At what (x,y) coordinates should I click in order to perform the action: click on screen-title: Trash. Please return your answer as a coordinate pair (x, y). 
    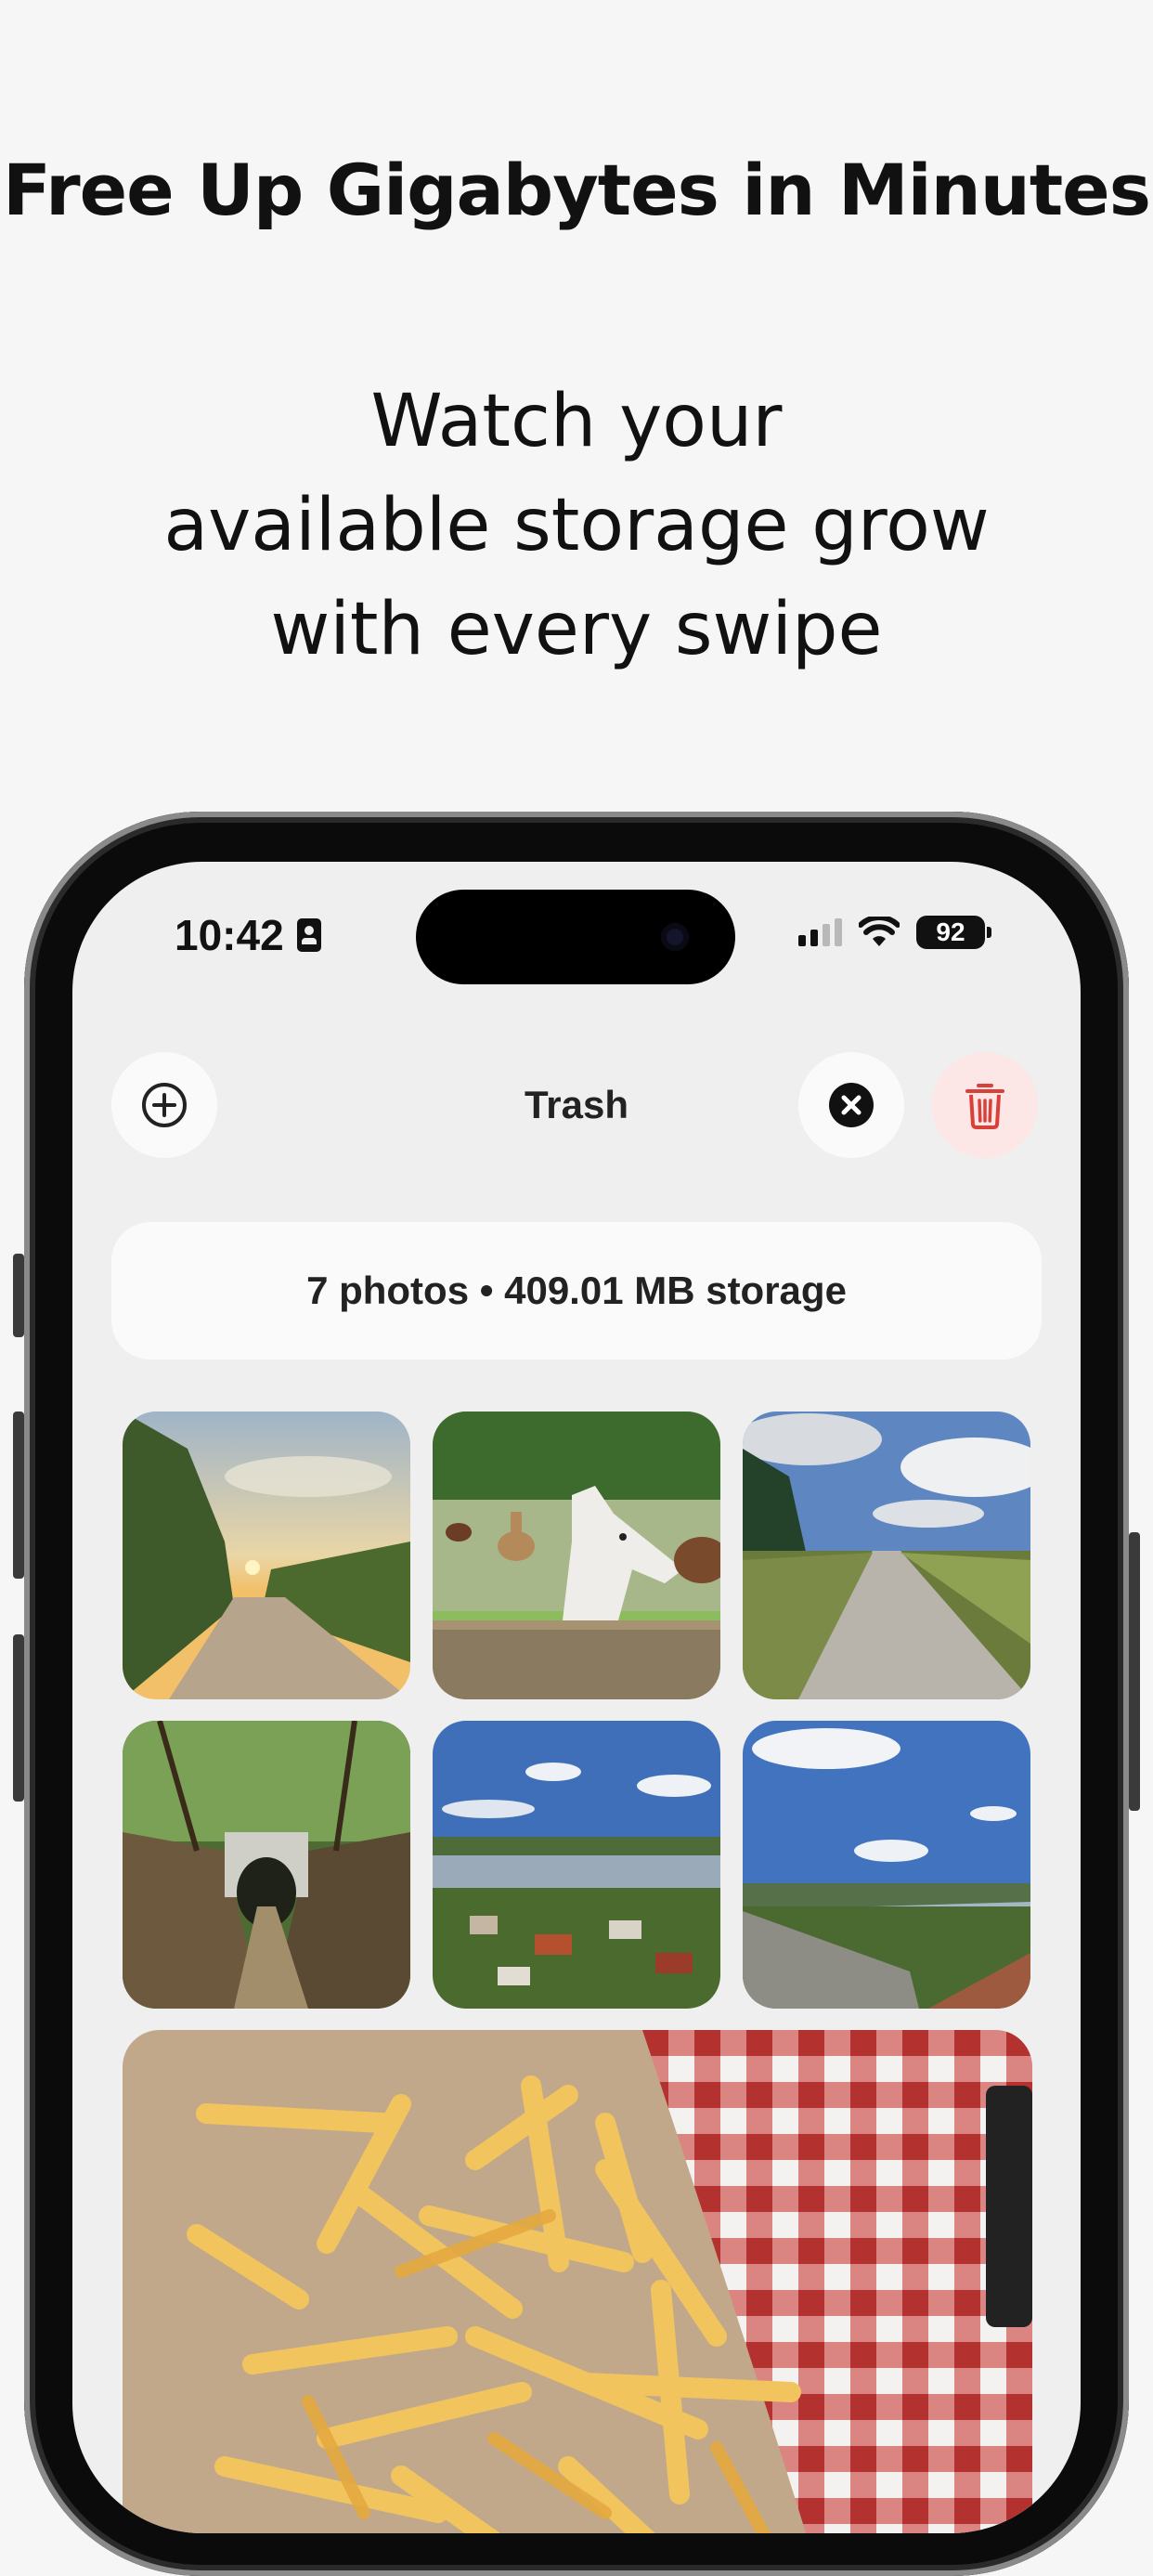
    Looking at the image, I should click on (576, 1104).